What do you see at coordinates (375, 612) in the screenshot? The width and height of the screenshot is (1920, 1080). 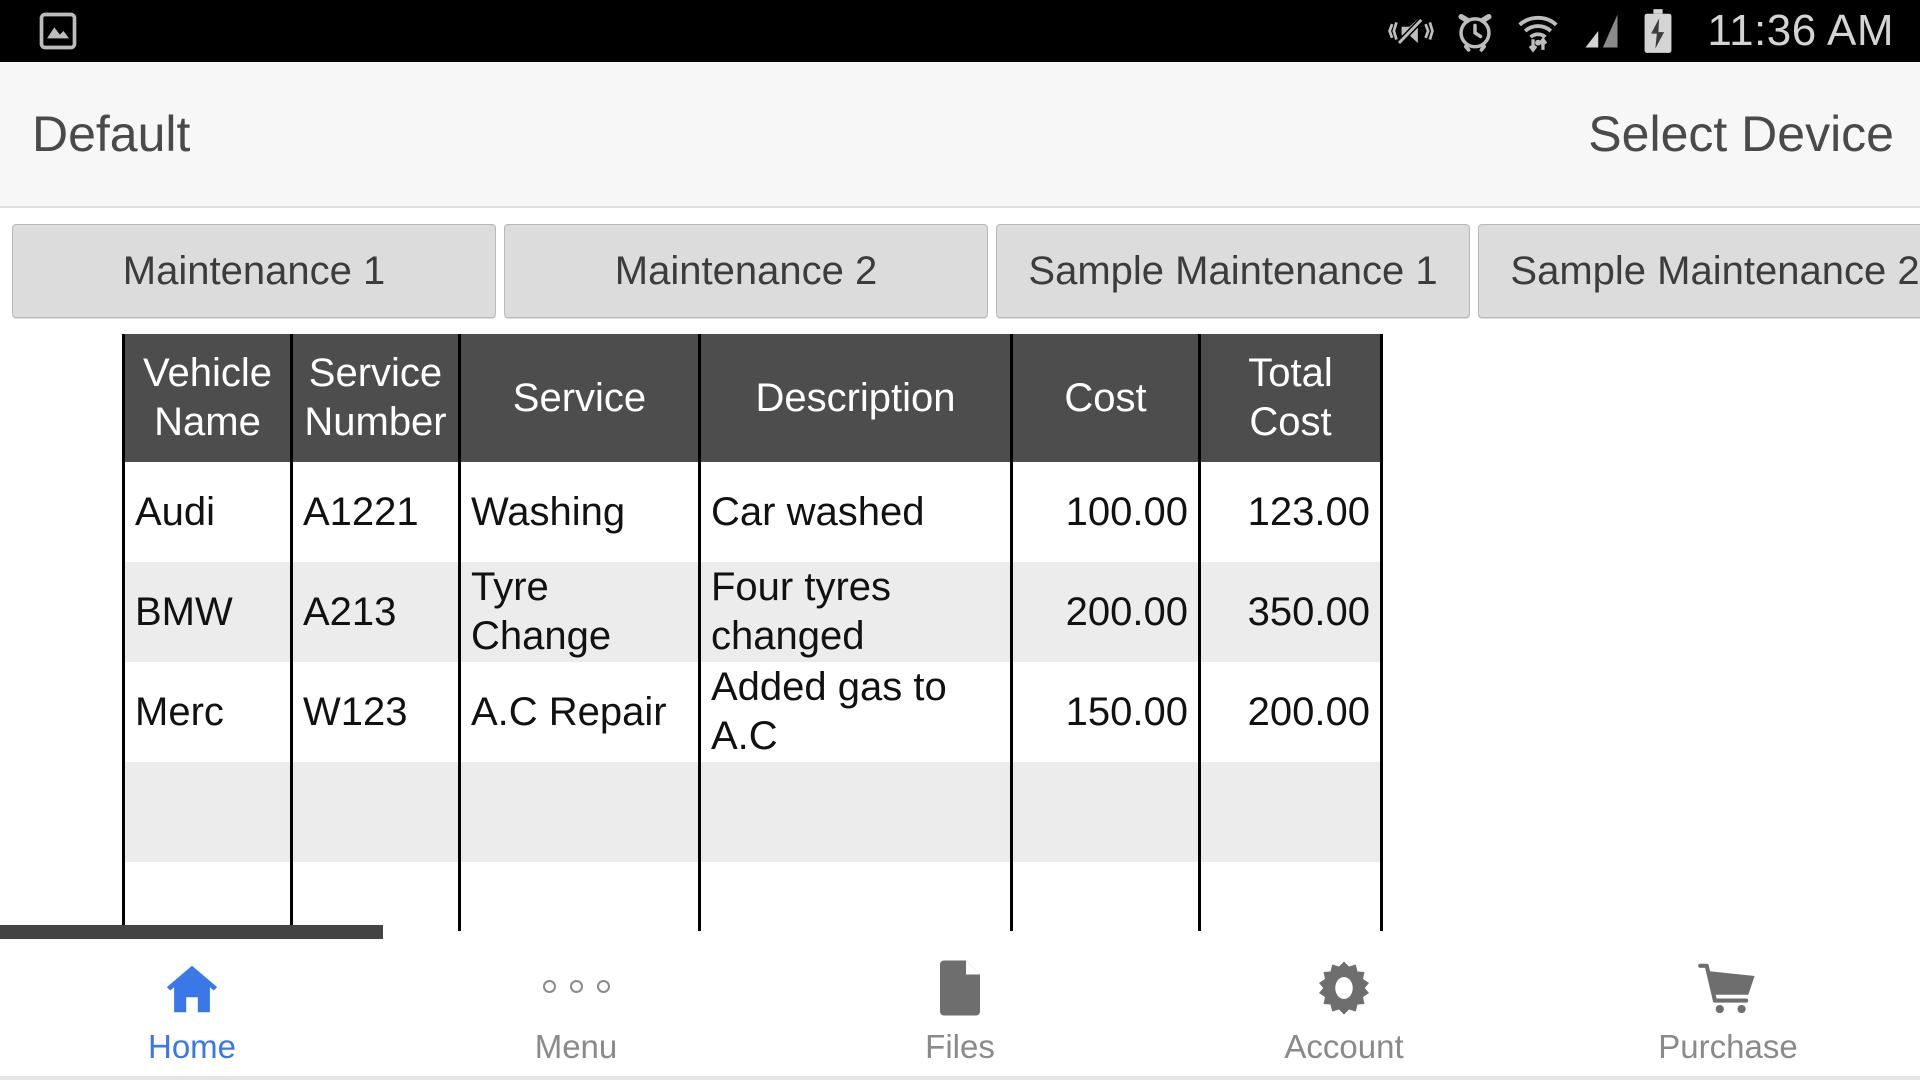 I see `cell-service-number: A213` at bounding box center [375, 612].